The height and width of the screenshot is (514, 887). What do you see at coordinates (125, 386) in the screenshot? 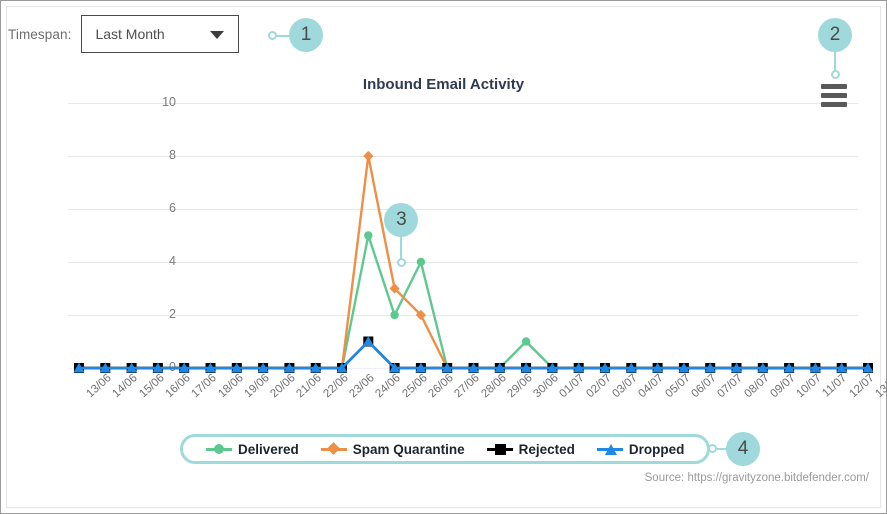
I see `x-tick-label: 14/06` at bounding box center [125, 386].